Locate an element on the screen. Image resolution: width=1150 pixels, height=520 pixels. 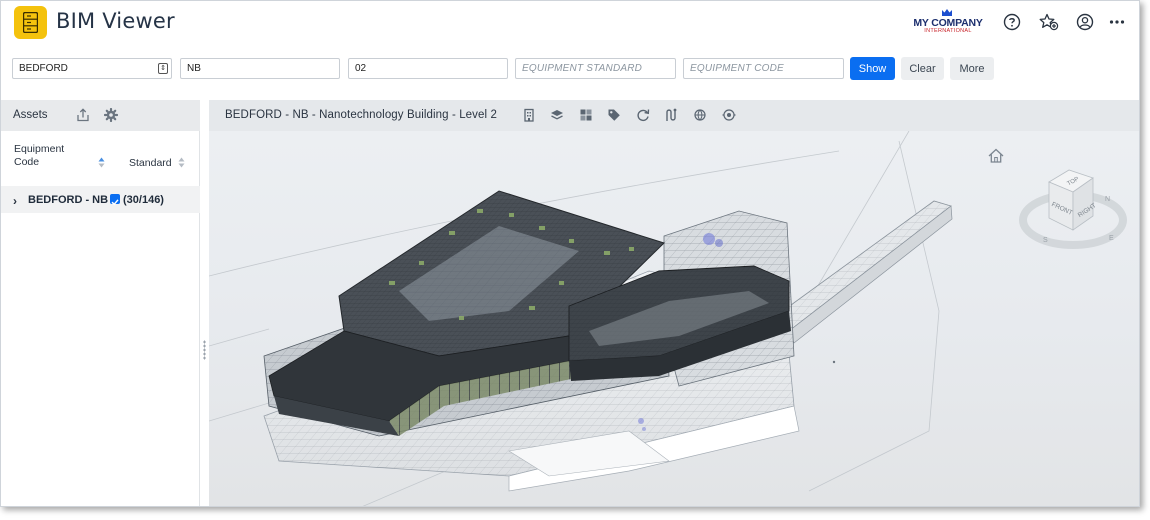
level-input: 02 is located at coordinates (428, 68).